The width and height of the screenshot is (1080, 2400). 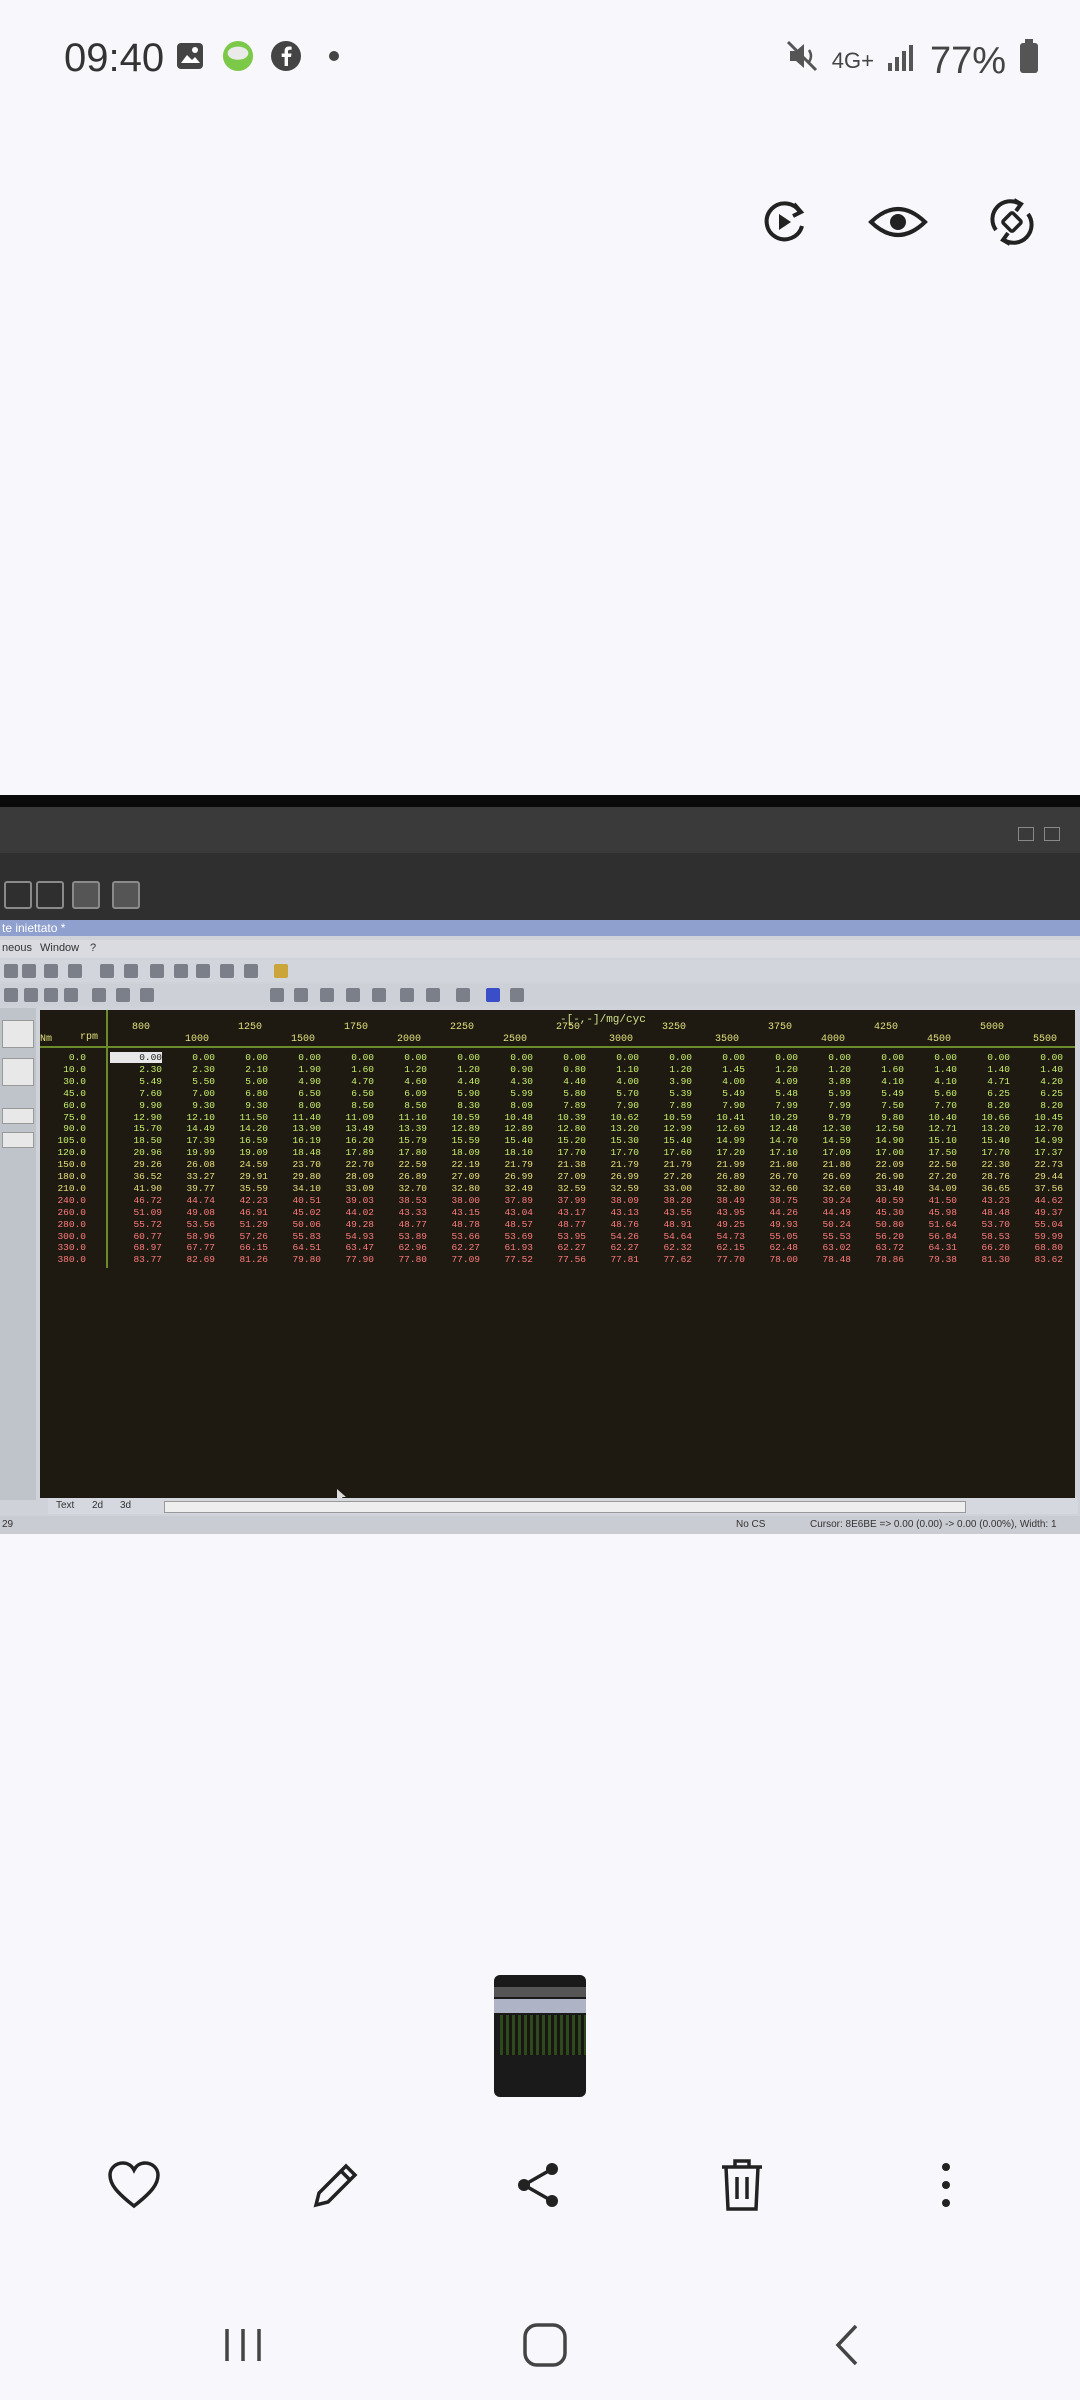 I want to click on table-cell: 3.89, so click(x=825, y=1081).